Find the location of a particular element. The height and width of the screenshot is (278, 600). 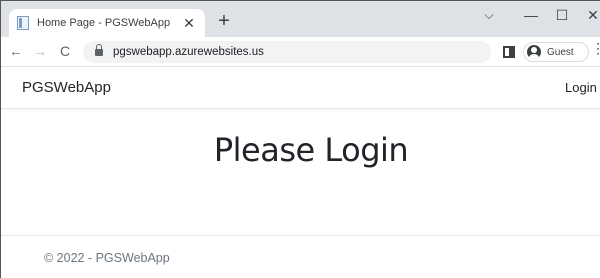

url-text: pgswebapp.azurewebsites.us is located at coordinates (188, 52).